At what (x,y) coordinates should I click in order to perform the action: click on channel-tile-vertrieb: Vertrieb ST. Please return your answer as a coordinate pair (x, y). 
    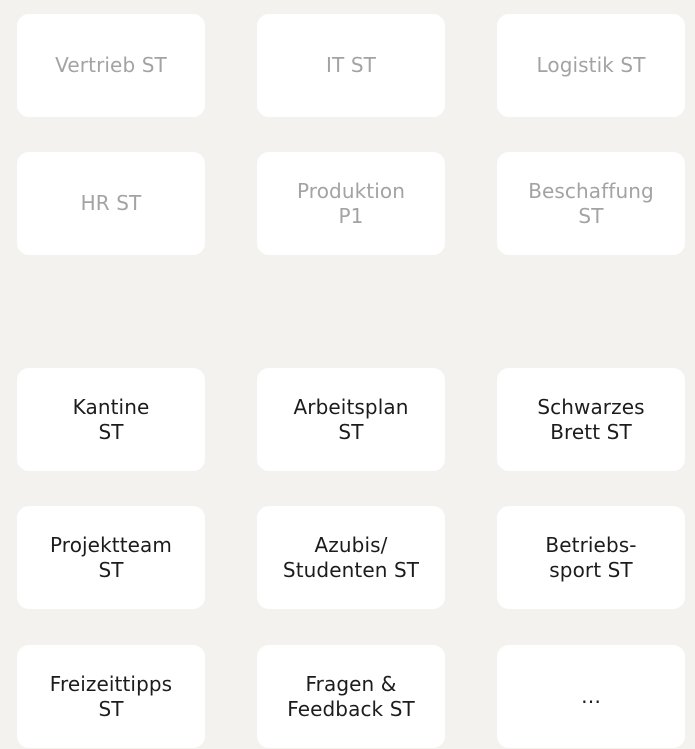
    Looking at the image, I should click on (111, 65).